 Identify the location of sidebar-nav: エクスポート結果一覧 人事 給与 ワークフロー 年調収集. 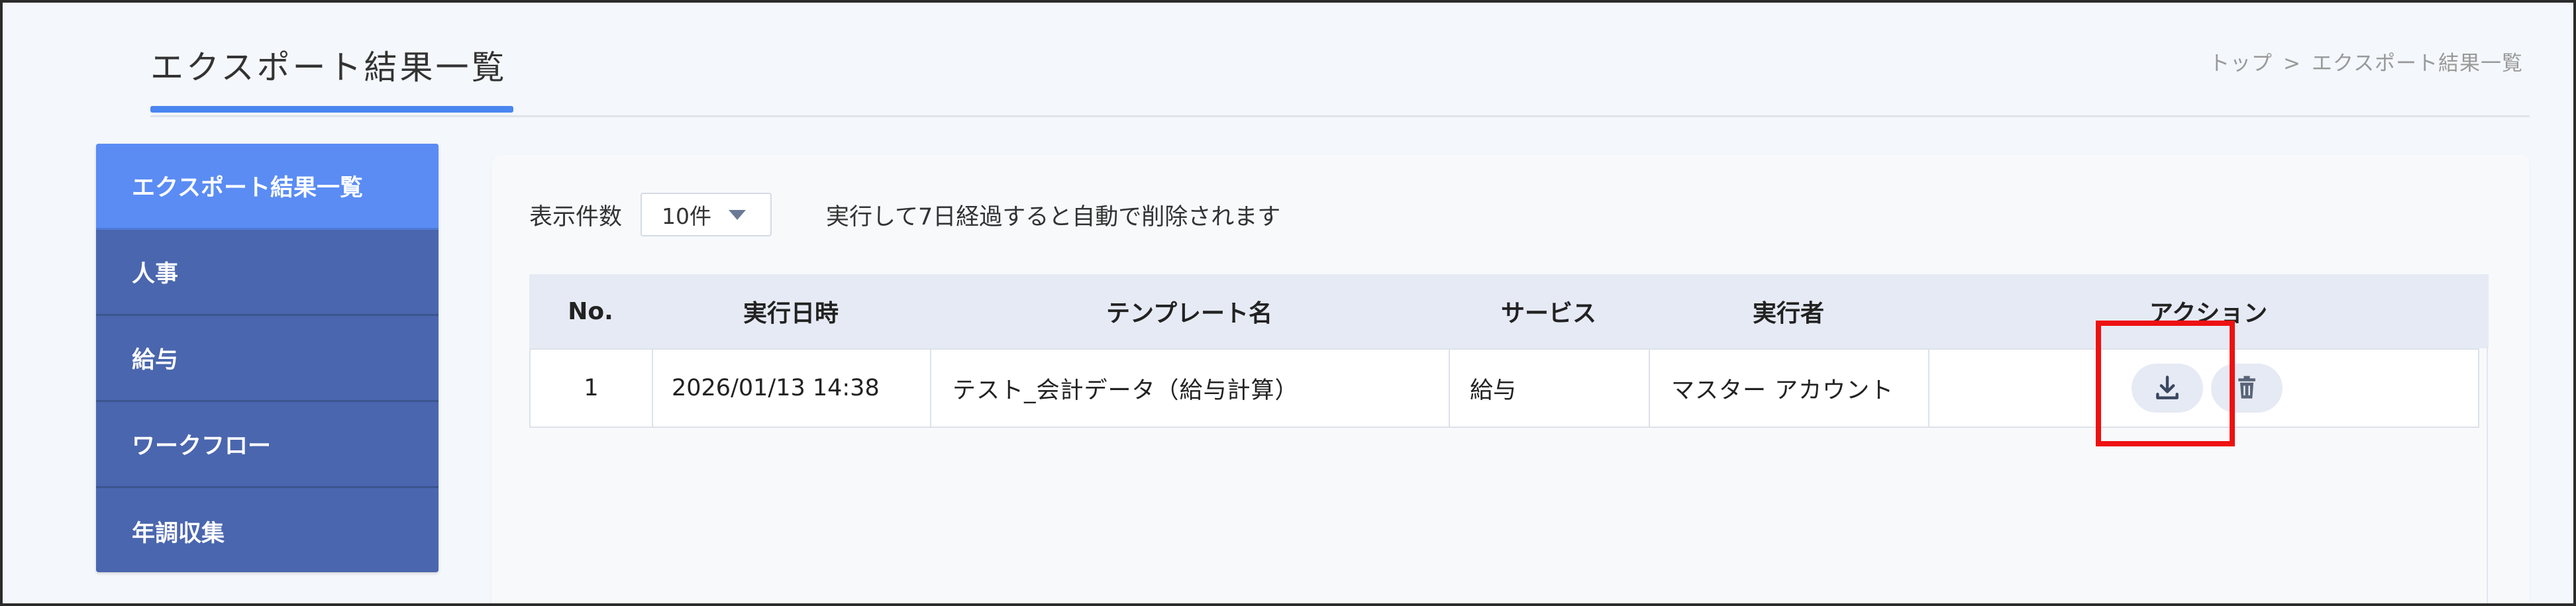
(267, 358).